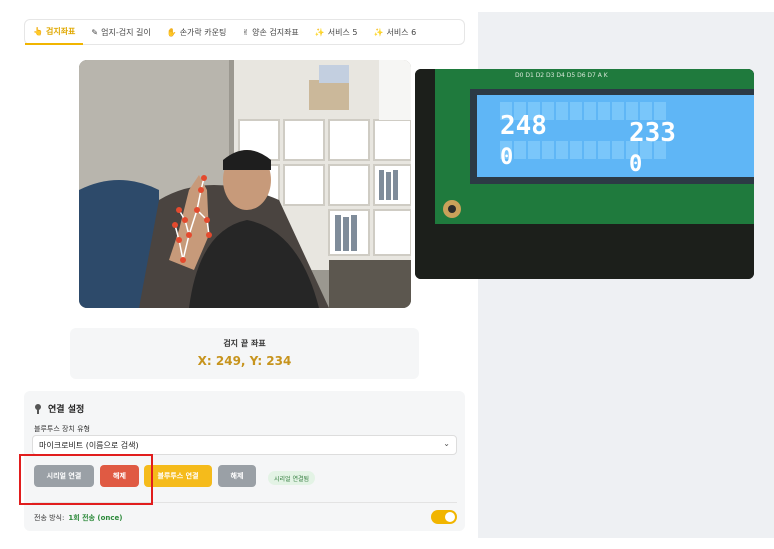 Image resolution: width=774 pixels, height=549 pixels. Describe the element at coordinates (652, 133) in the screenshot. I see `lcd-row1-right: 233` at that location.